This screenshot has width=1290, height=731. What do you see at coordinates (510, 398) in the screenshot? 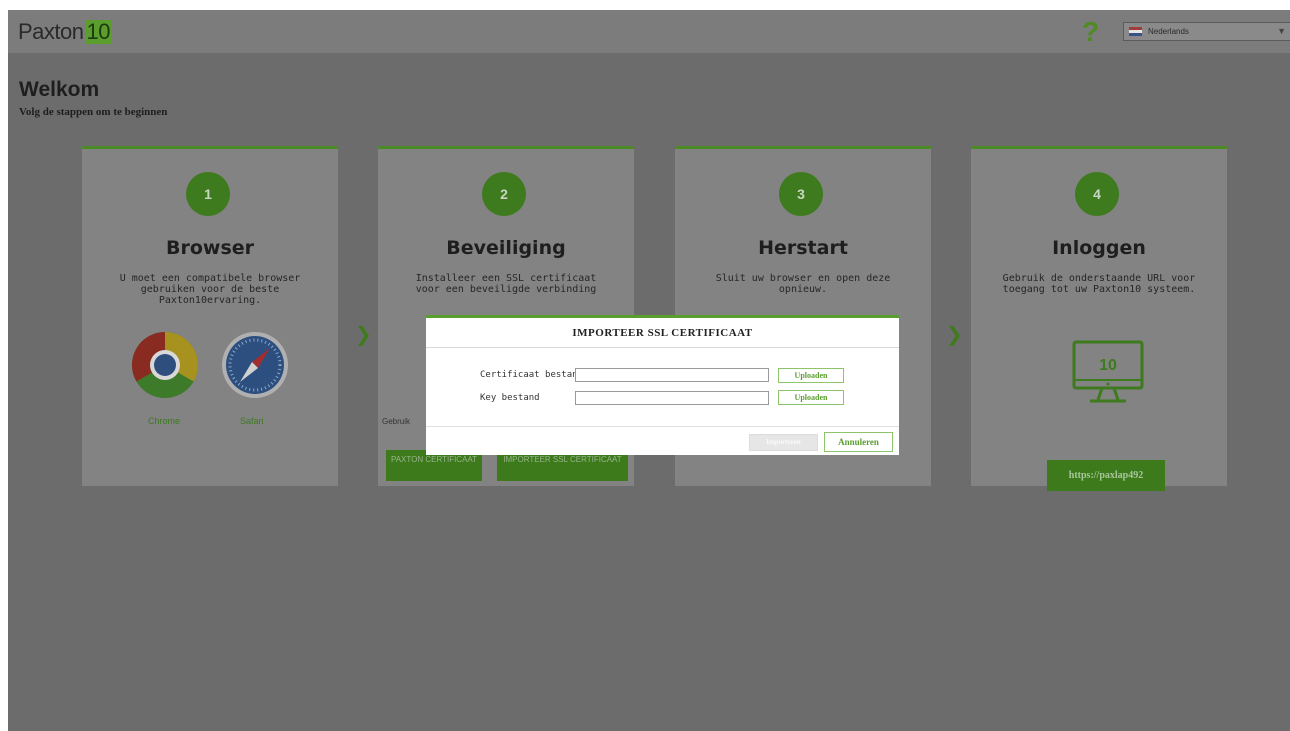
I see `key-bestand-label: Key bestand` at bounding box center [510, 398].